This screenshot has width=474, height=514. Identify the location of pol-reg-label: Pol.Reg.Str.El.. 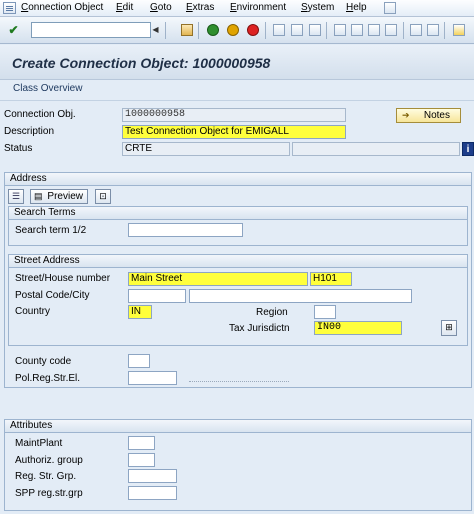
(48, 378).